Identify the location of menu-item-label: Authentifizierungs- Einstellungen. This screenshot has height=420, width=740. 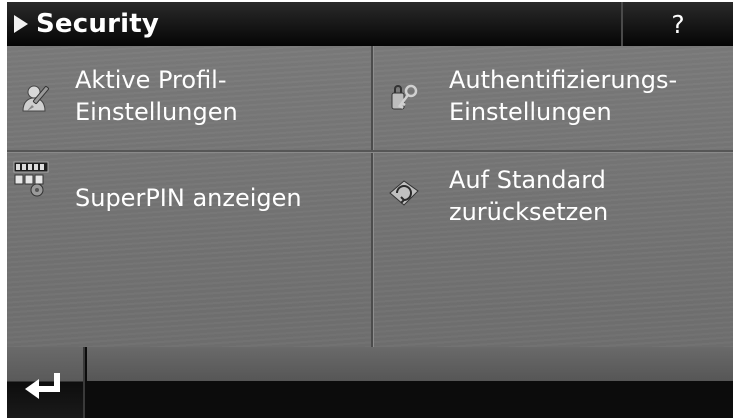
(563, 96).